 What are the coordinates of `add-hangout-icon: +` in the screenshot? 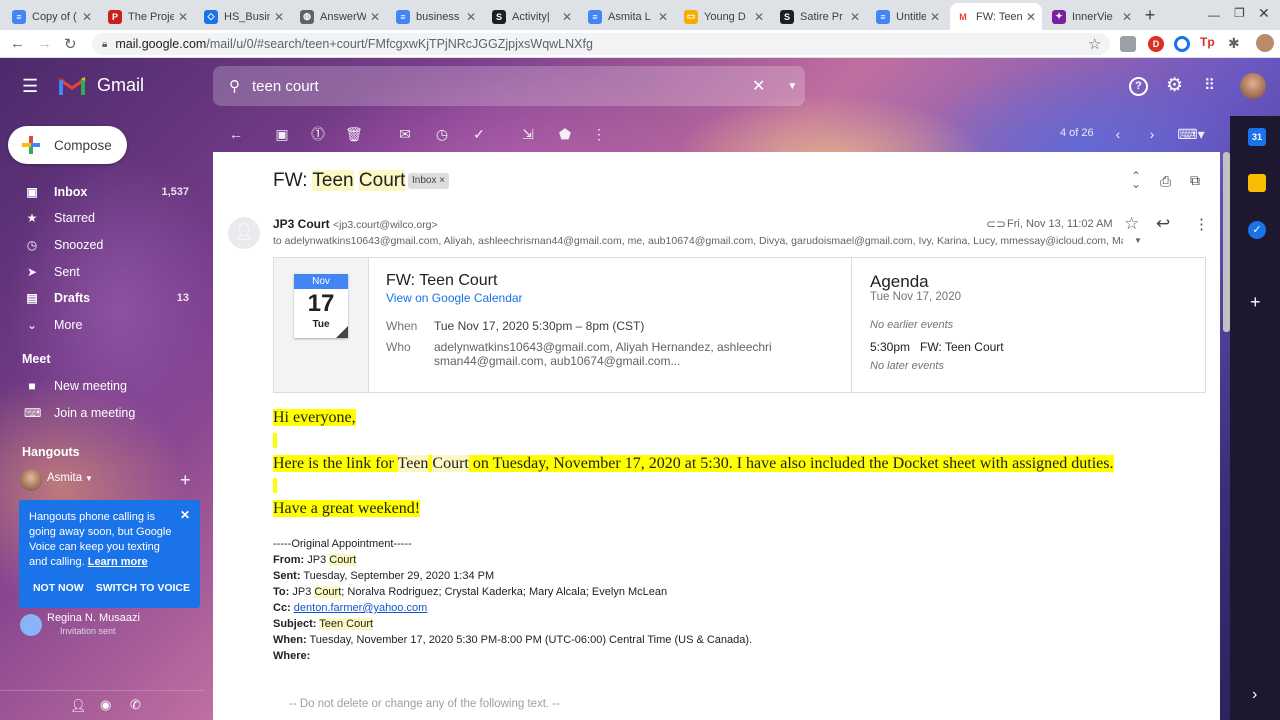 It's located at (185, 480).